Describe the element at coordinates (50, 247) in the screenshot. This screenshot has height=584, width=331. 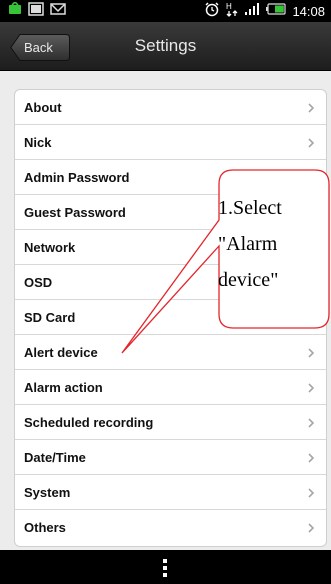
I see `settings-item-label: Network` at that location.